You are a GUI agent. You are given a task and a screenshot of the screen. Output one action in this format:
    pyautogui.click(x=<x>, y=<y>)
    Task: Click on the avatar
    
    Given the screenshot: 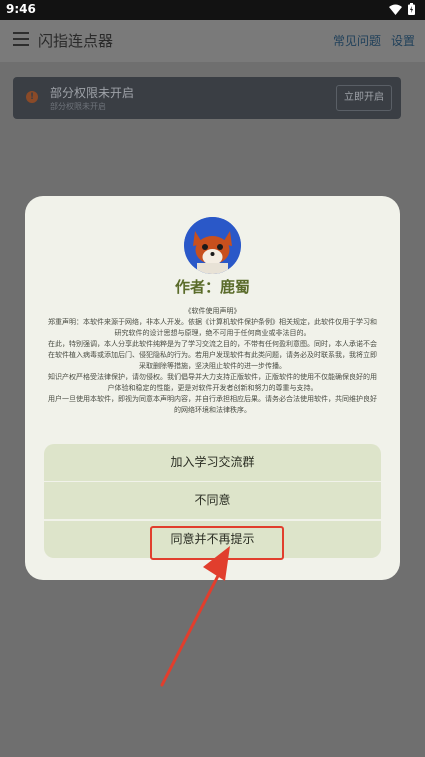 What is the action you would take?
    pyautogui.click(x=212, y=245)
    